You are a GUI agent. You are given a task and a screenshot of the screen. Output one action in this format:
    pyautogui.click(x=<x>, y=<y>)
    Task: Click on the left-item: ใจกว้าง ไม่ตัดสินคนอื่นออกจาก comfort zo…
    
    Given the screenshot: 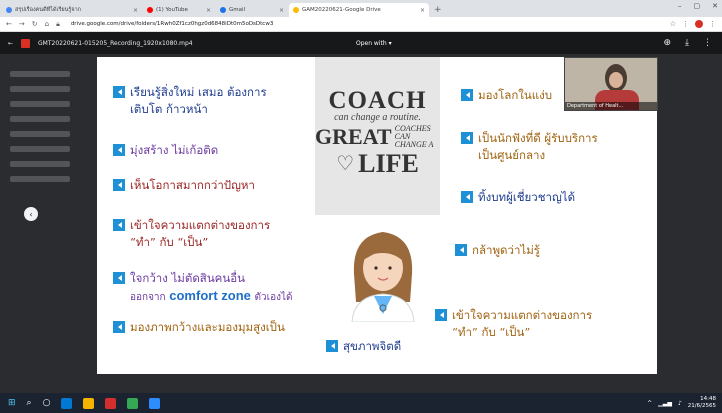 What is the action you would take?
    pyautogui.click(x=203, y=288)
    